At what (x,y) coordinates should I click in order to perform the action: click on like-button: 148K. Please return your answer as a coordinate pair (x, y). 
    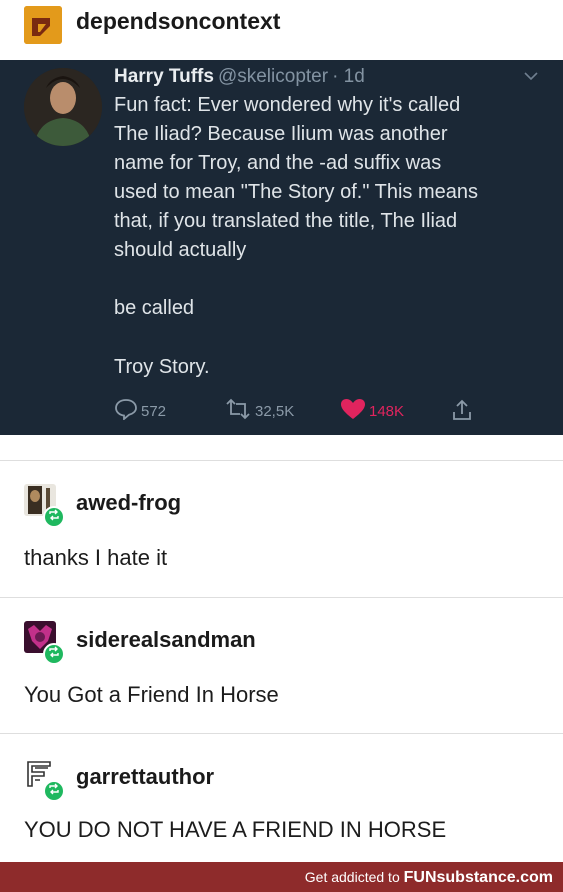
    Looking at the image, I should click on (372, 411).